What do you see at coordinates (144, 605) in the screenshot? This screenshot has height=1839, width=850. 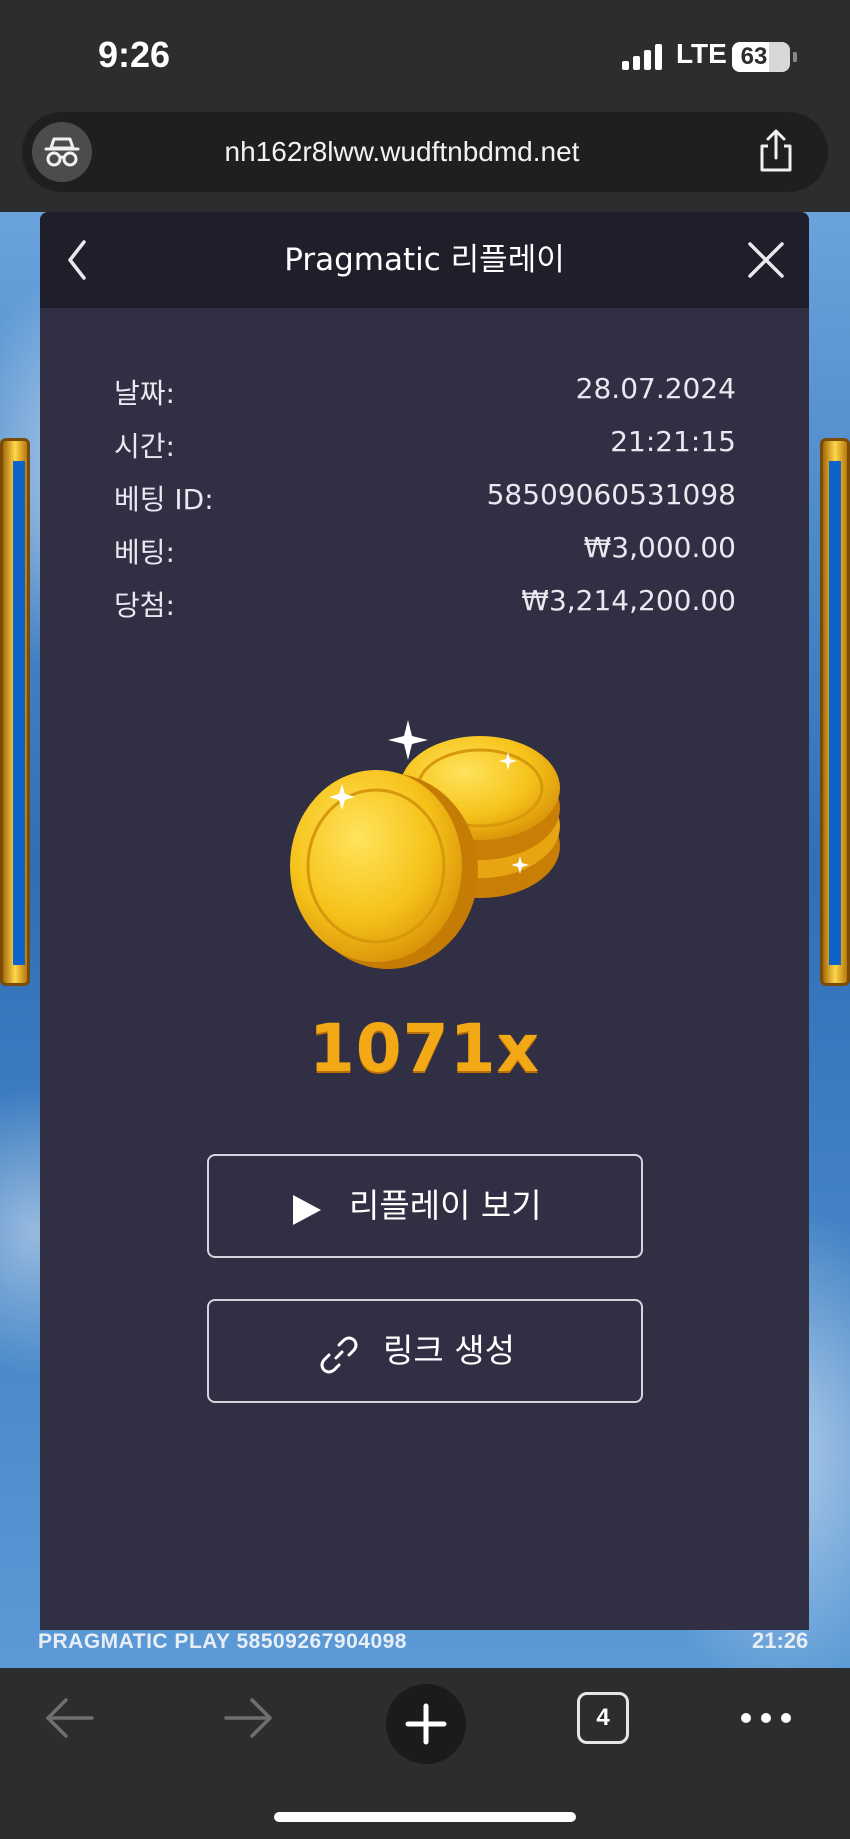 I see `detail-label: 당첨:` at bounding box center [144, 605].